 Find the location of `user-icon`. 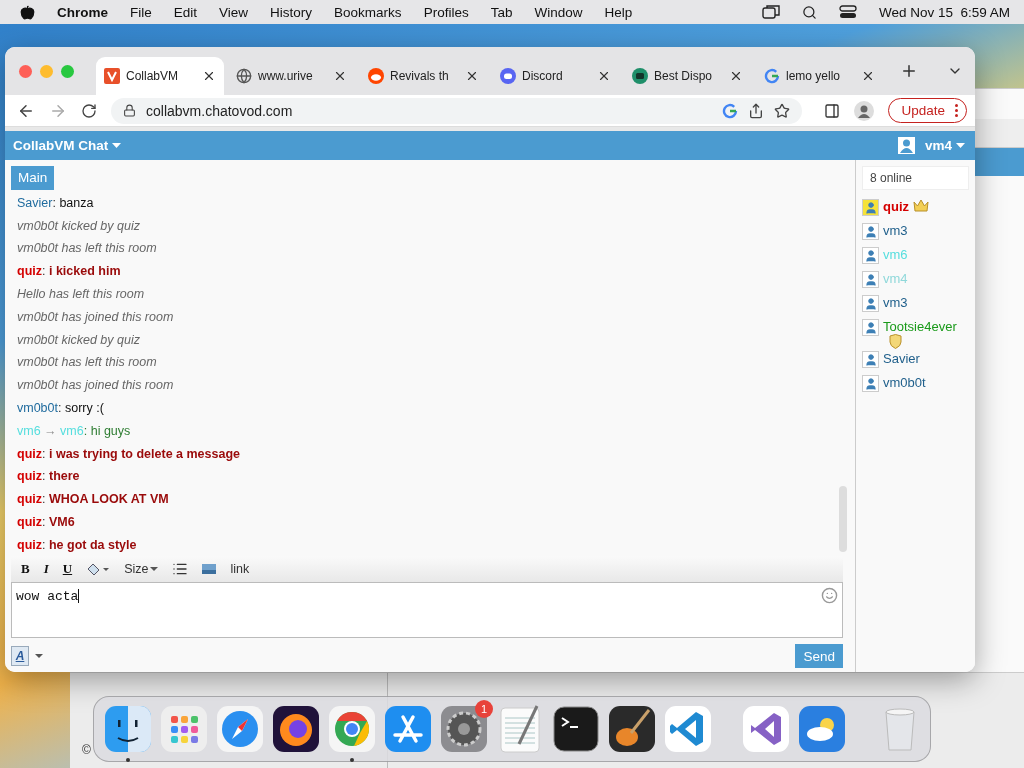

user-icon is located at coordinates (906, 145).